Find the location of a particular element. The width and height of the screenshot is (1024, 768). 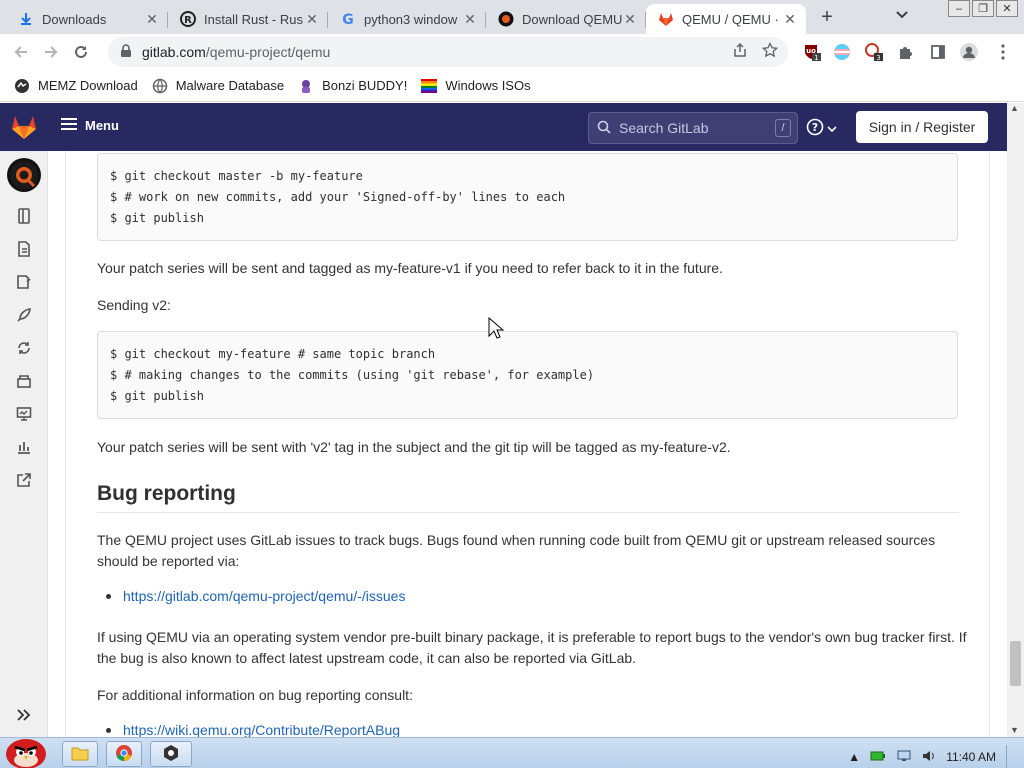

new-tab-button: + is located at coordinates (827, 18).